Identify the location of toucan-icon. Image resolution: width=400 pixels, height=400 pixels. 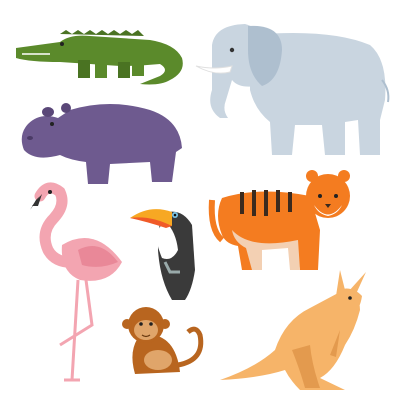
(162, 254).